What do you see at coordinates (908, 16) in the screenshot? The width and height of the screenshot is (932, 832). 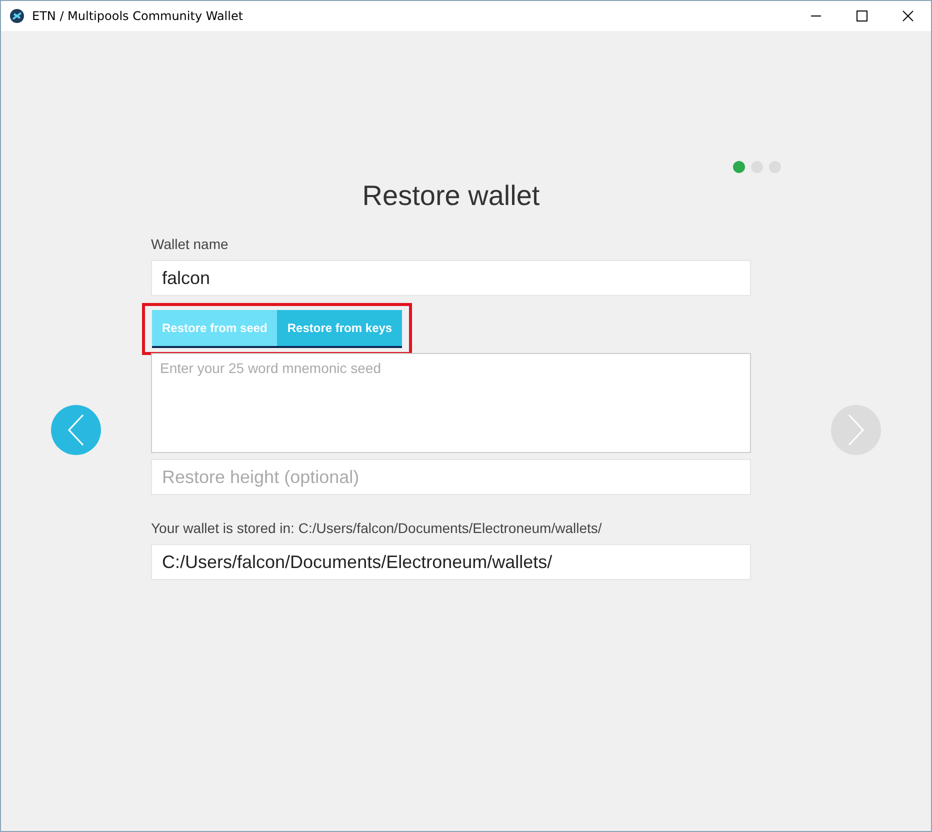 I see `close-icon` at bounding box center [908, 16].